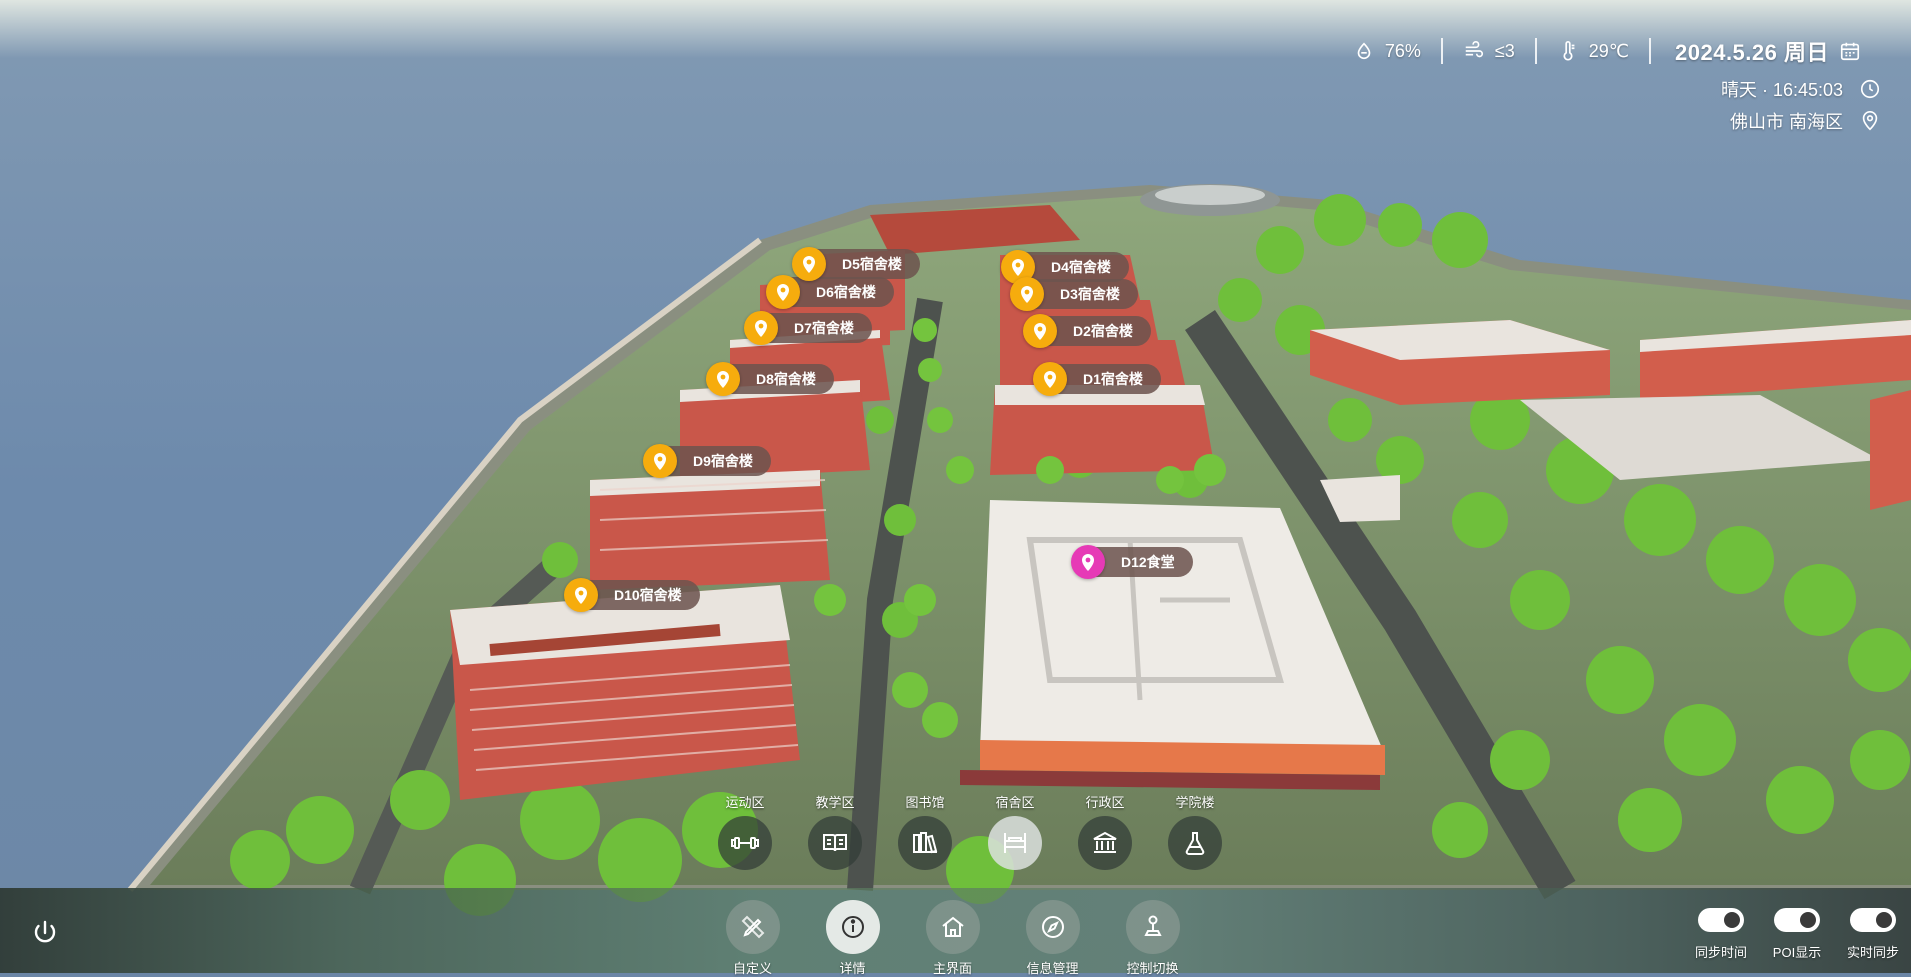 This screenshot has height=977, width=1911. I want to click on compass-icon, so click(1052, 927).